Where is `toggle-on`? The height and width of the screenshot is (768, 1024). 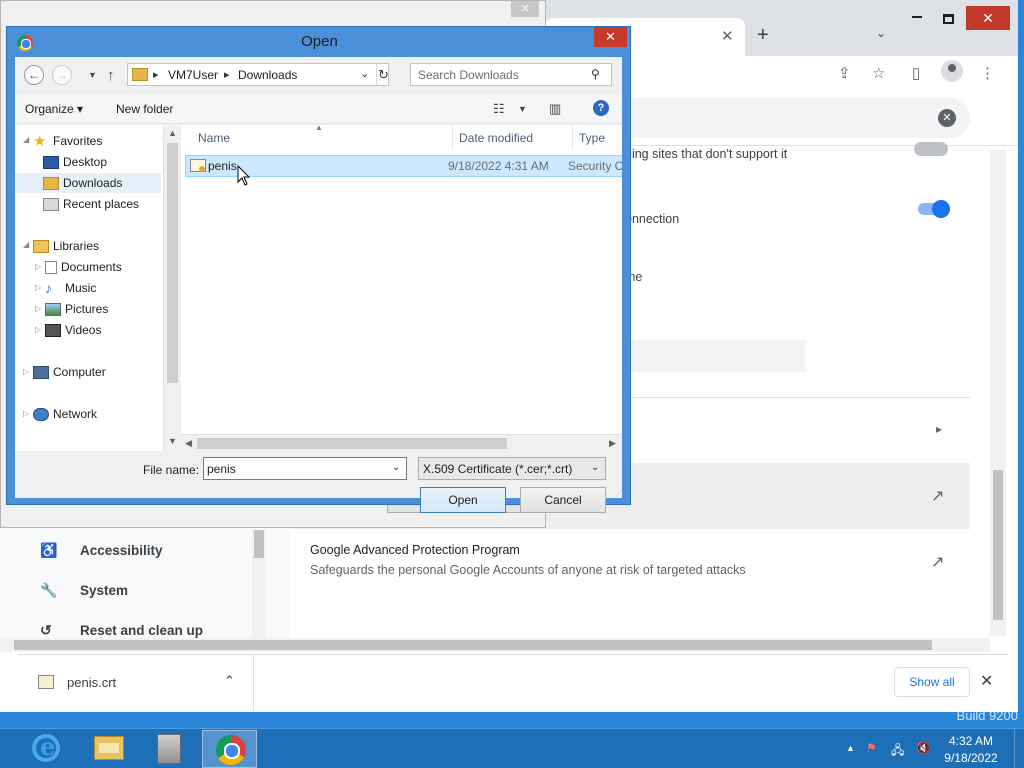 toggle-on is located at coordinates (934, 209).